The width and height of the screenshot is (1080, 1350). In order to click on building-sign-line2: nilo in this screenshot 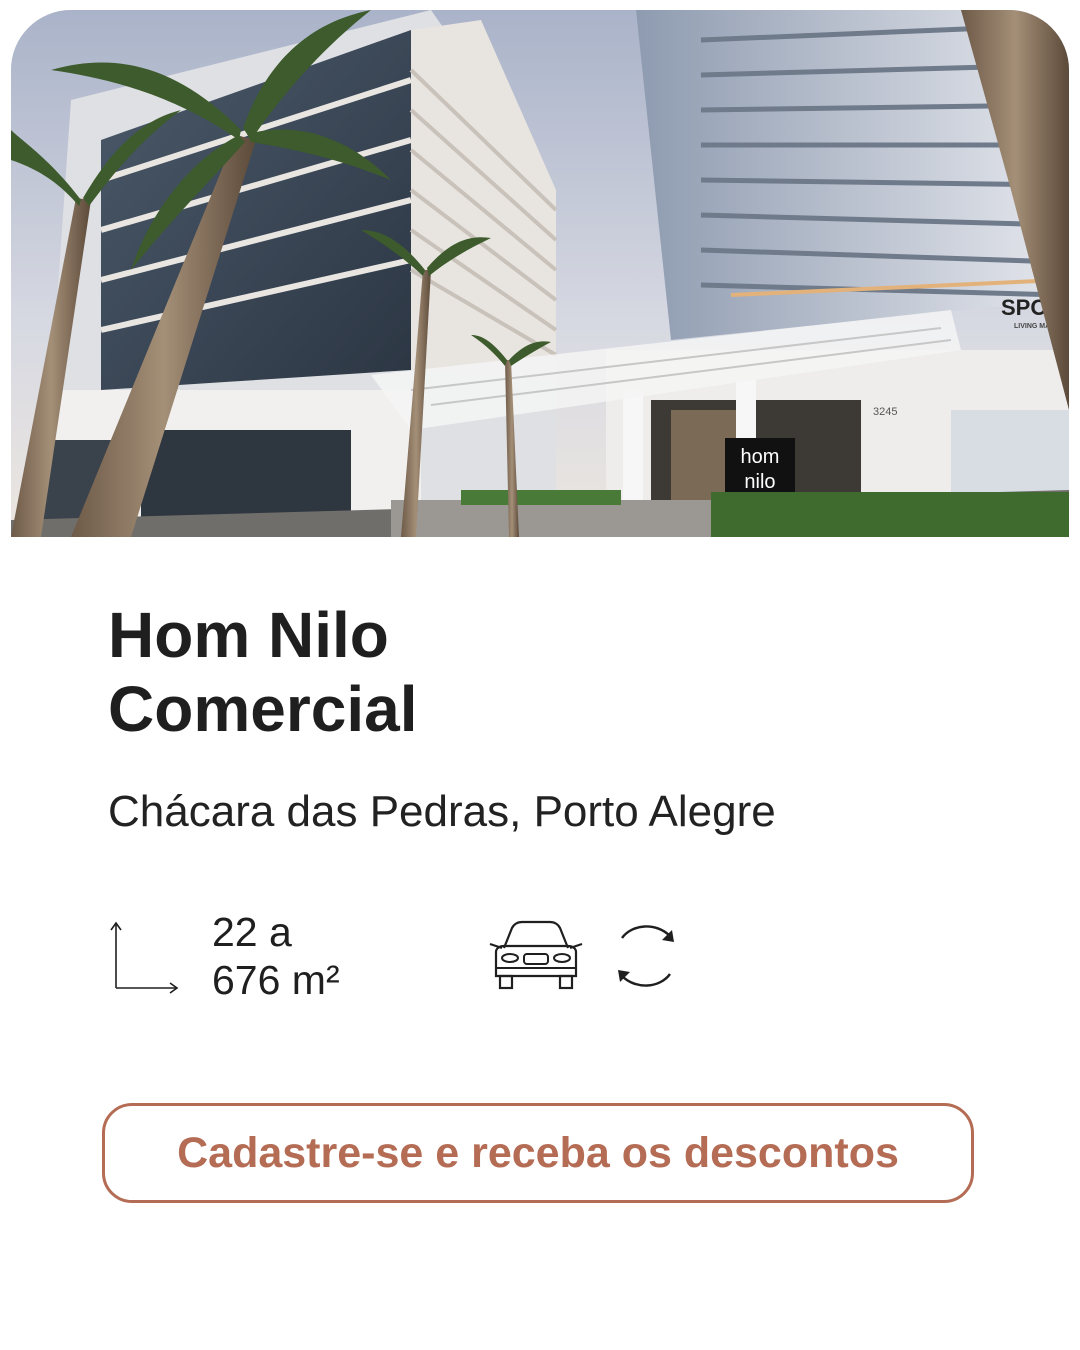, I will do `click(759, 482)`.